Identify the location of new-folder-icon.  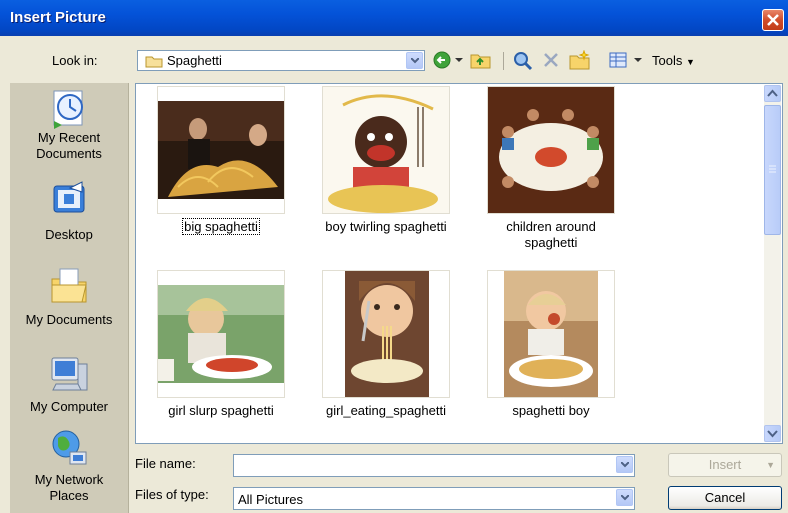
(580, 61).